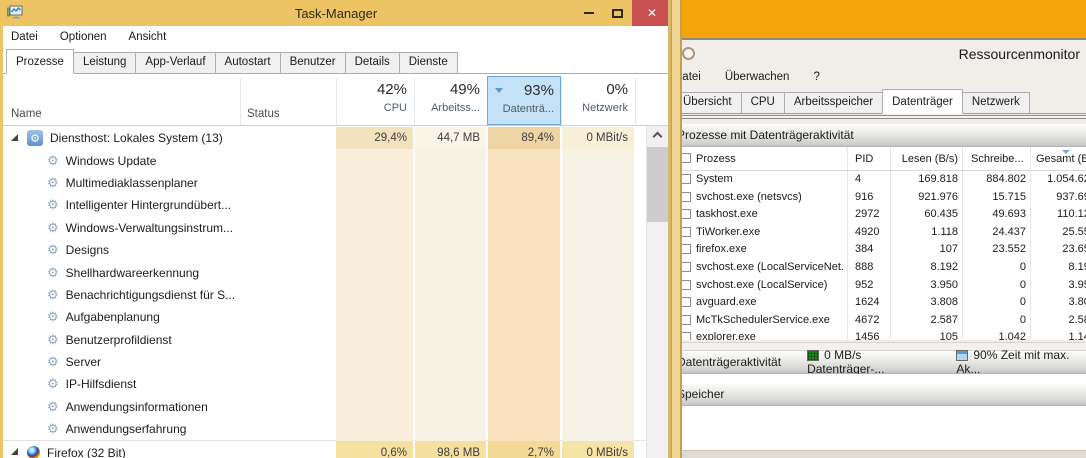 Image resolution: width=1086 pixels, height=458 pixels. Describe the element at coordinates (335, 407) in the screenshot. I see `service-row: ⚙ Anwendungsinformationen` at that location.